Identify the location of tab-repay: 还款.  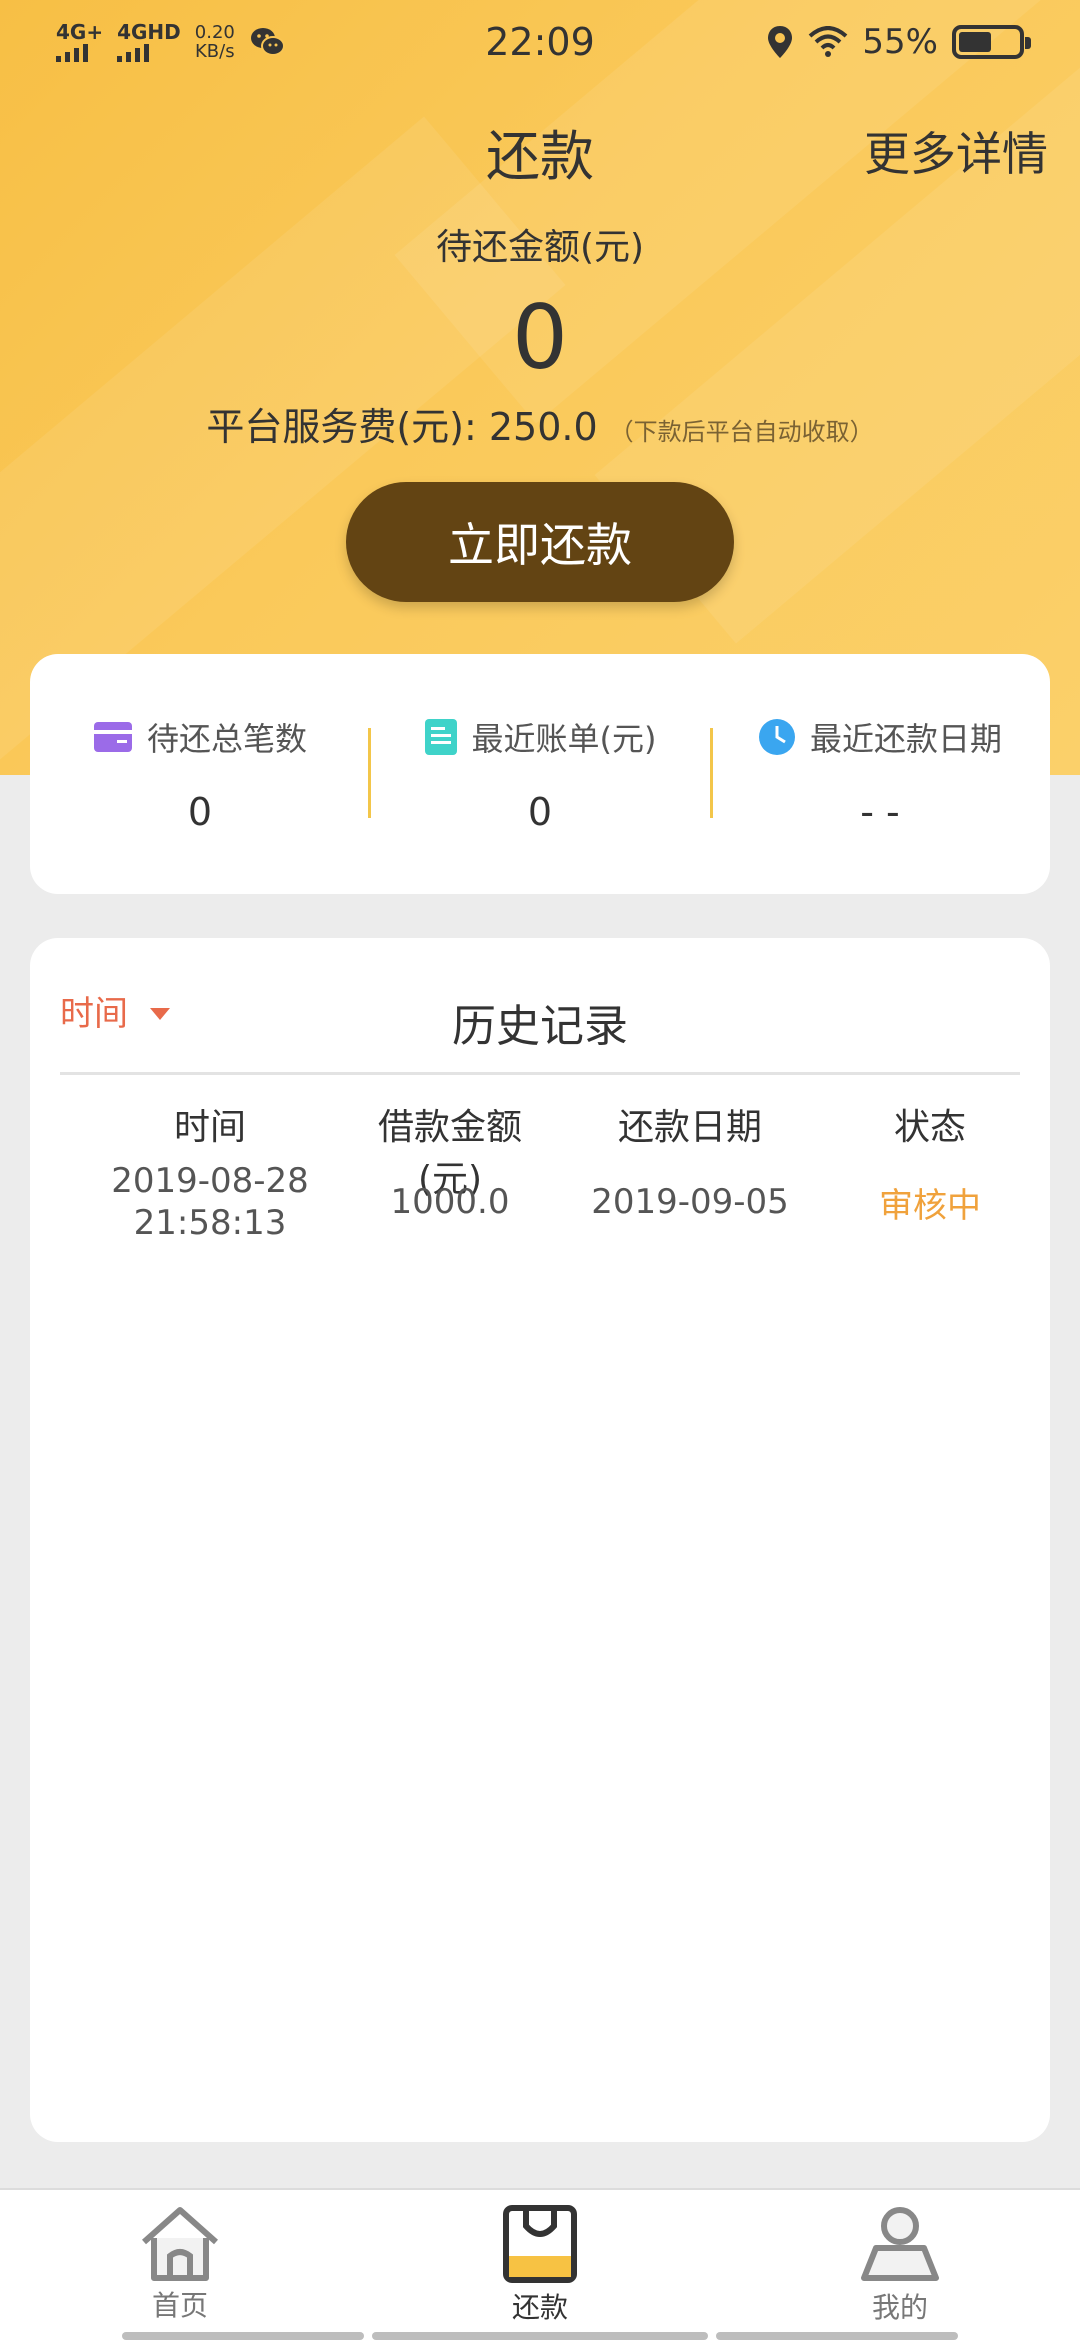
(540, 2265).